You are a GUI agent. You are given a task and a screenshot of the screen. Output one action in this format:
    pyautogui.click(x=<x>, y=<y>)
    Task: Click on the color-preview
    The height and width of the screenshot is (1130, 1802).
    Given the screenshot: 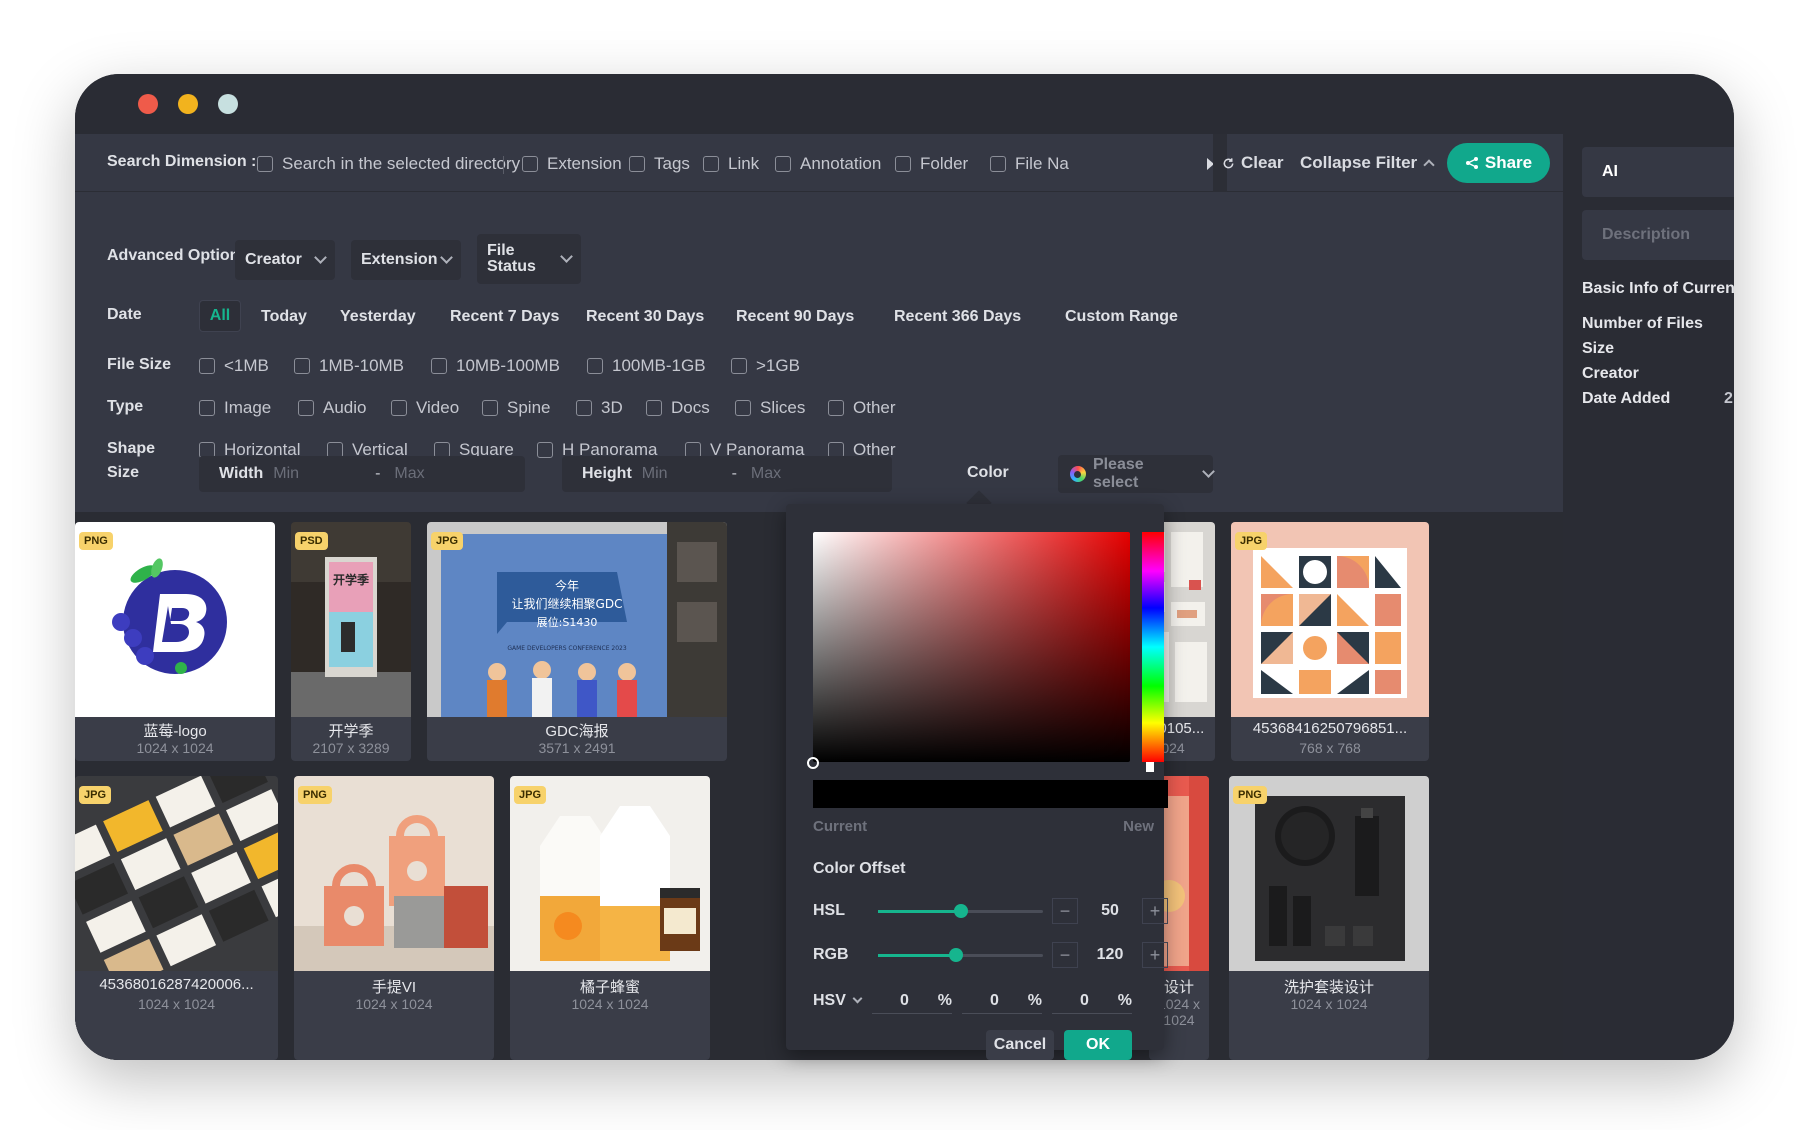 What is the action you would take?
    pyautogui.click(x=990, y=794)
    